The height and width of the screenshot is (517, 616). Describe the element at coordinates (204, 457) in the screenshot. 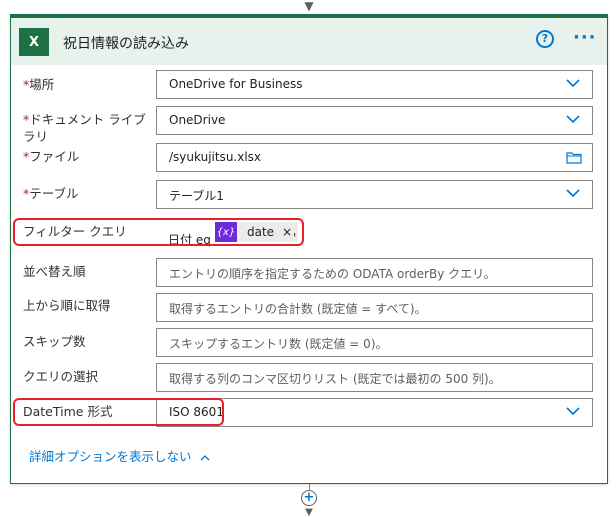

I see `chevron-up-icon` at that location.